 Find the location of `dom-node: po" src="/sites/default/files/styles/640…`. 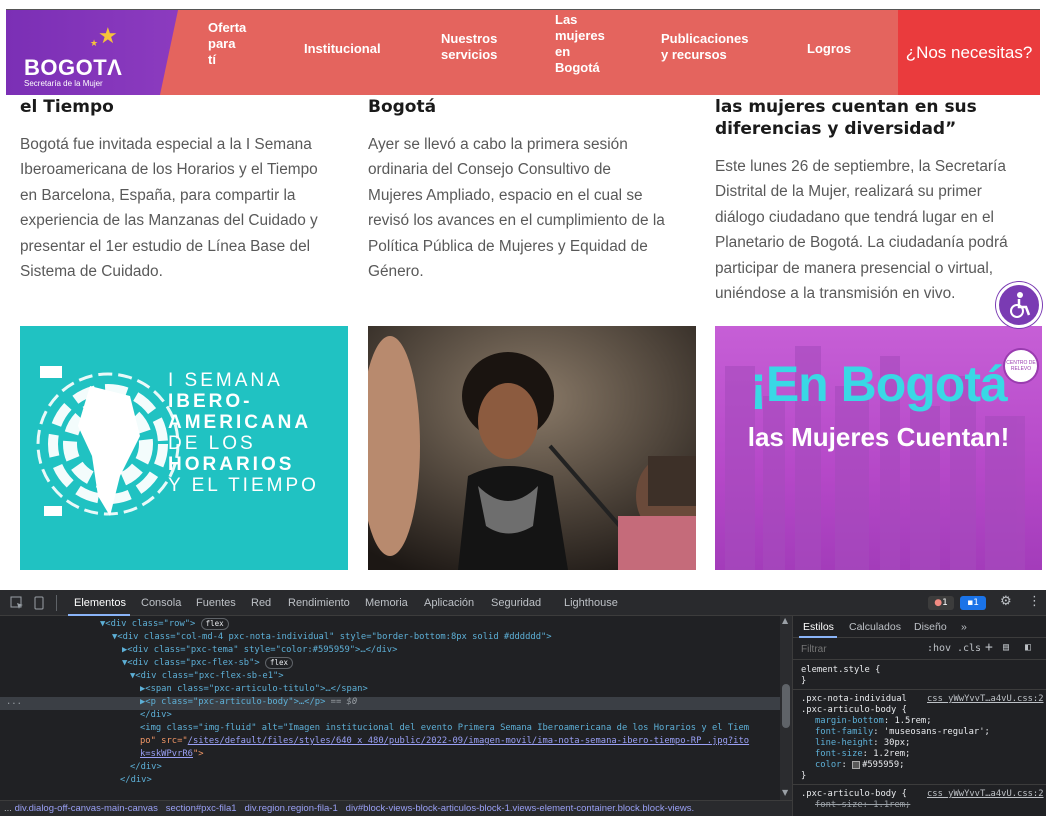

dom-node: po" src="/sites/default/files/styles/640… is located at coordinates (444, 741).